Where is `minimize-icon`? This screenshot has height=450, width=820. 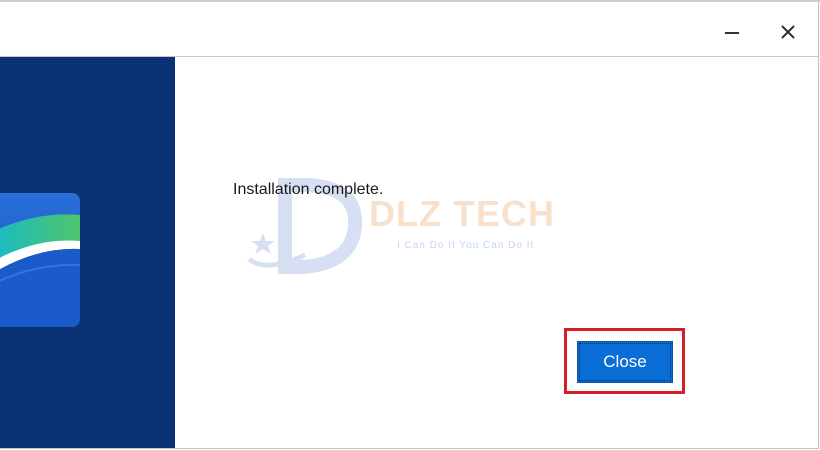
minimize-icon is located at coordinates (732, 33).